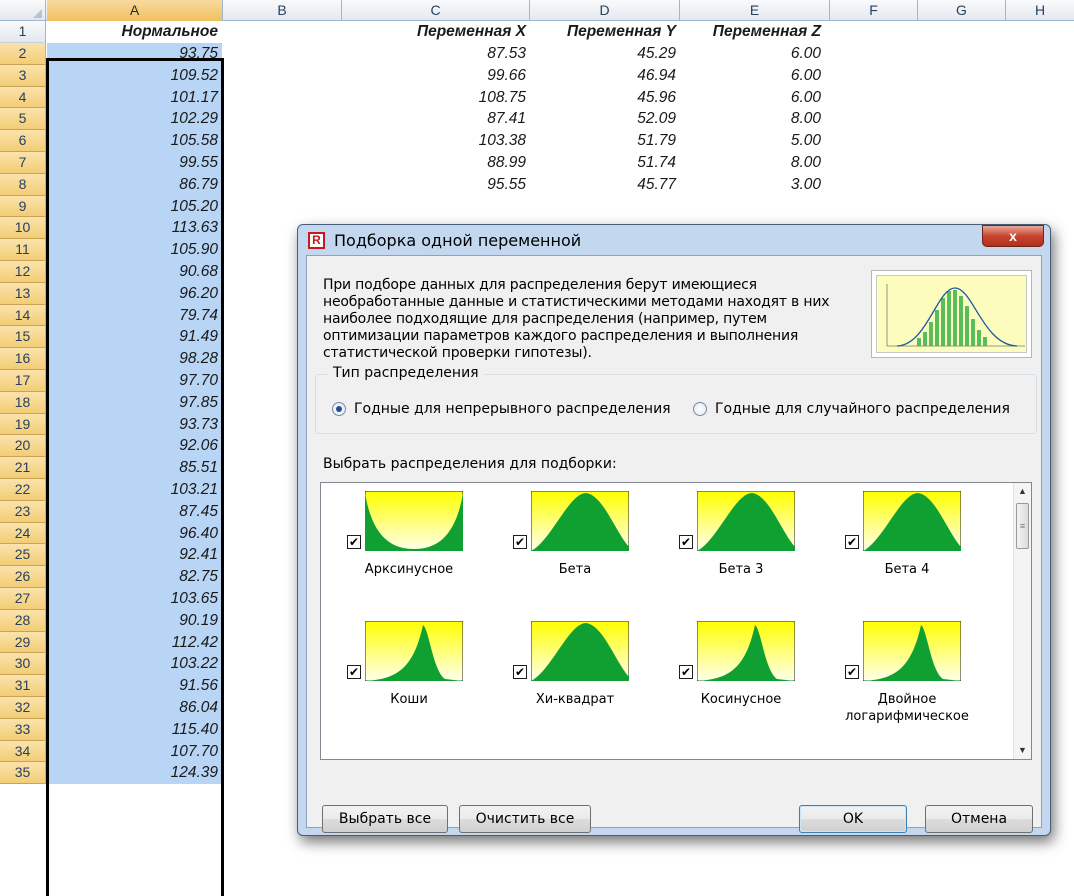  What do you see at coordinates (134, 206) in the screenshot?
I see `cell-a: 105.20` at bounding box center [134, 206].